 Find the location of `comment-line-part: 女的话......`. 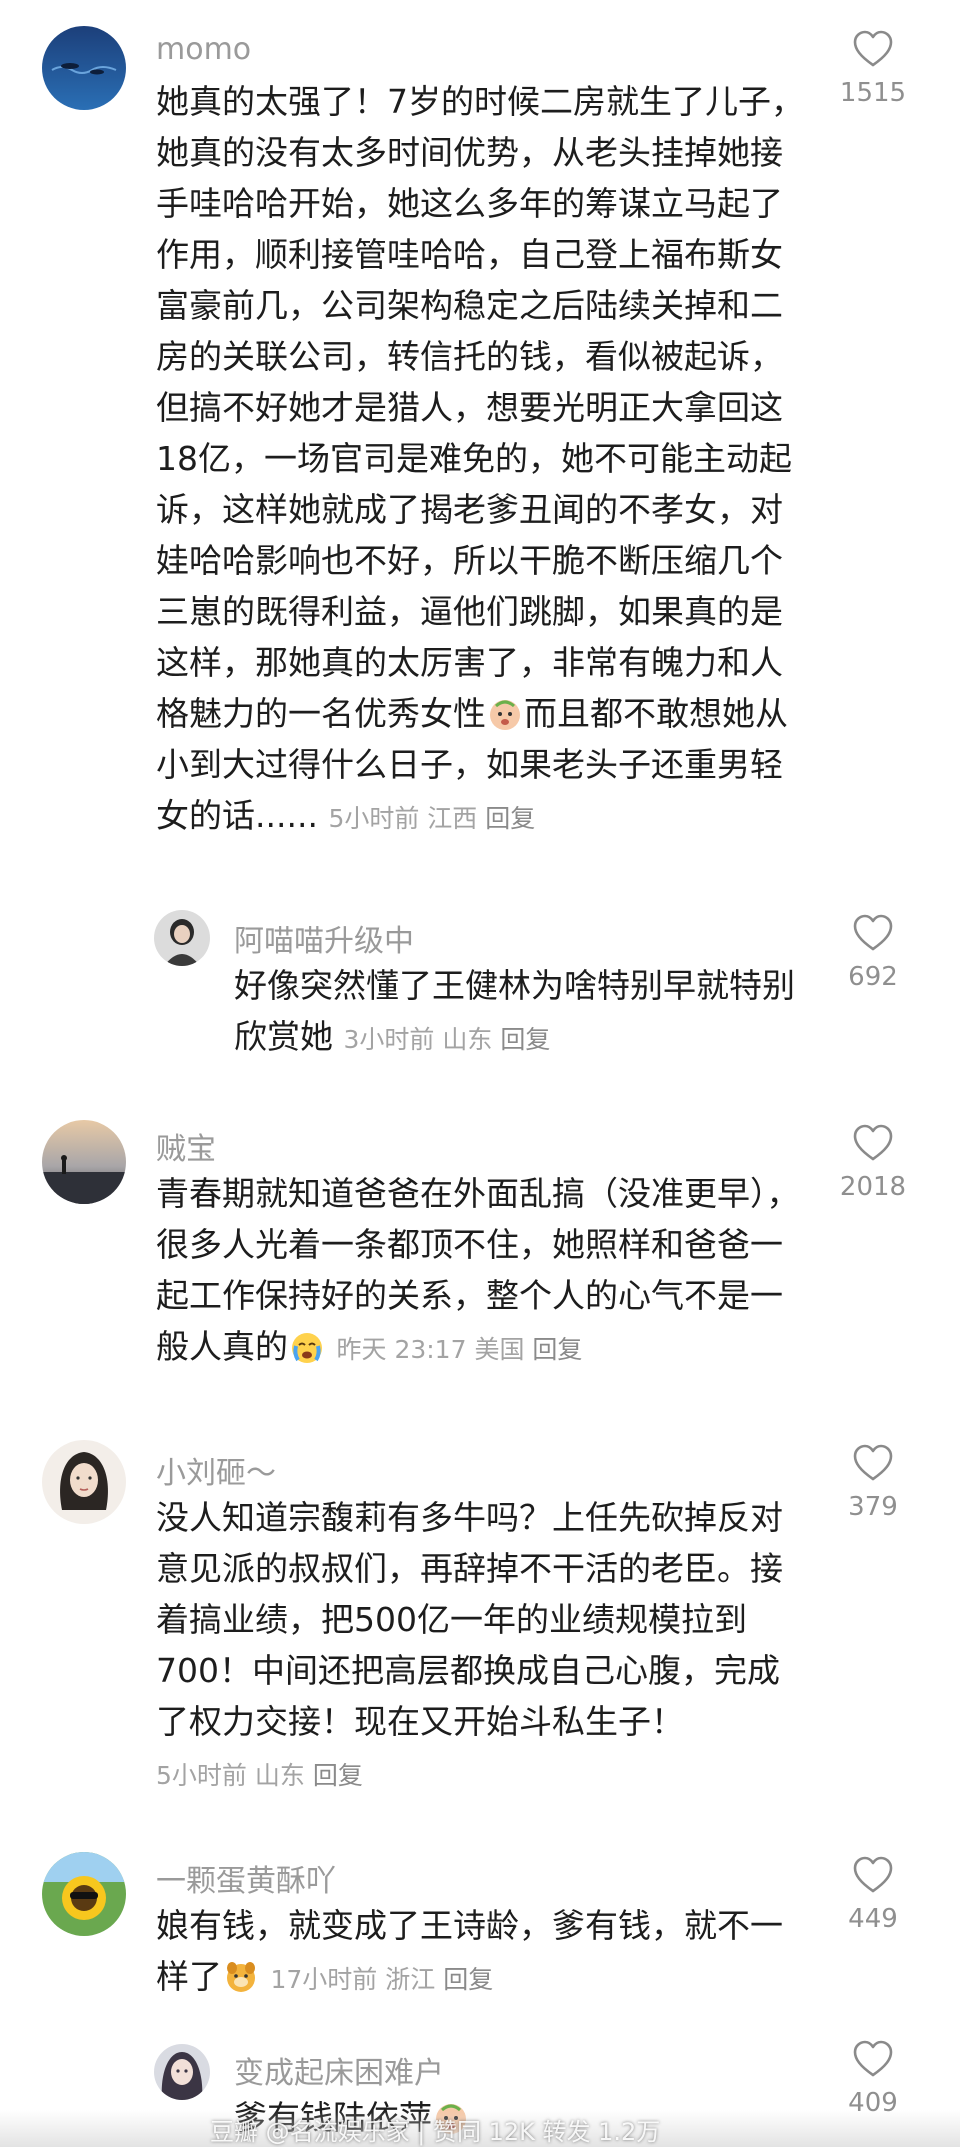

comment-line-part: 女的话...... is located at coordinates (237, 815).